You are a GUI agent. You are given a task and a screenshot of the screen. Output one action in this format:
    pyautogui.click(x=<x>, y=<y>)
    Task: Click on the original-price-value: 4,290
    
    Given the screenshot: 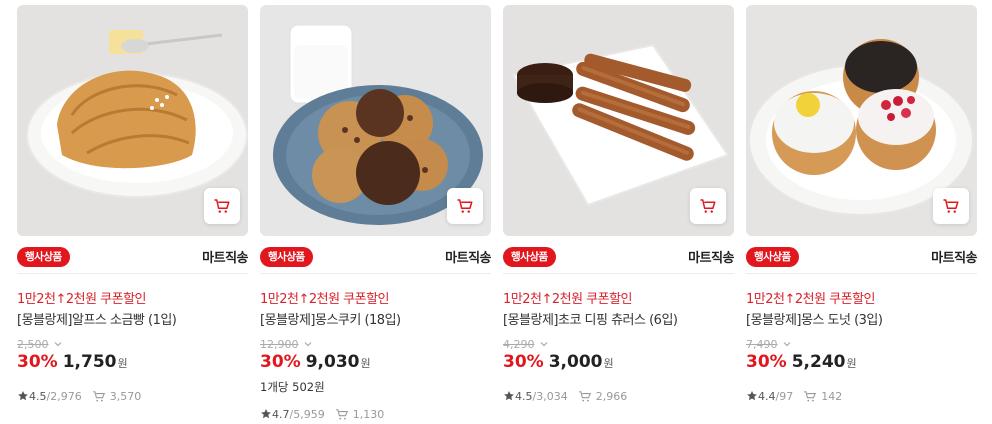 What is the action you would take?
    pyautogui.click(x=519, y=344)
    